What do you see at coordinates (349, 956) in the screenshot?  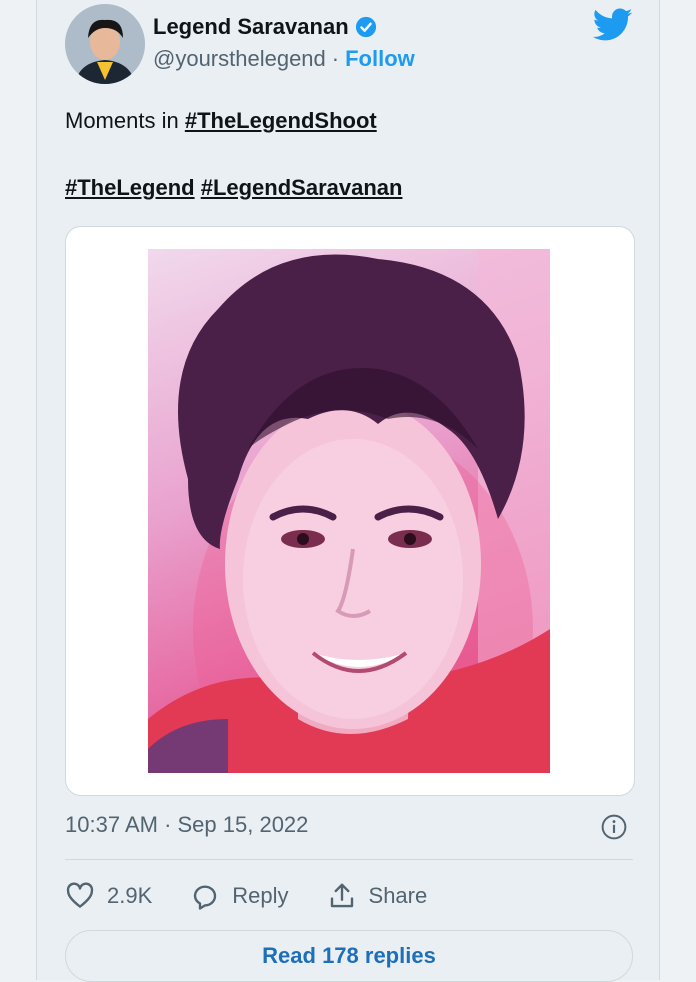 I see `read-replies-button: Read 178 replies` at bounding box center [349, 956].